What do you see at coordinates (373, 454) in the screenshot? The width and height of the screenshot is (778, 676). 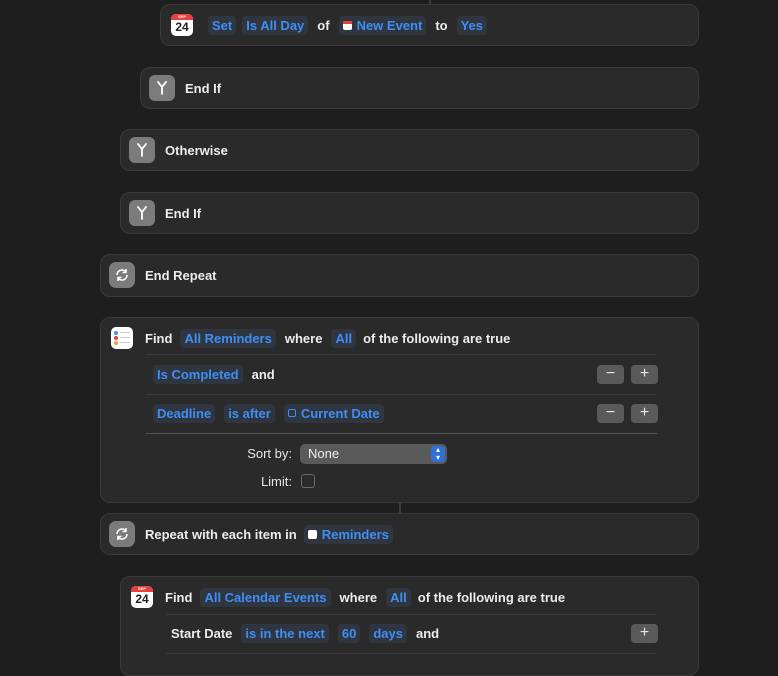 I see `sort-by-select: None ▴ ▾` at bounding box center [373, 454].